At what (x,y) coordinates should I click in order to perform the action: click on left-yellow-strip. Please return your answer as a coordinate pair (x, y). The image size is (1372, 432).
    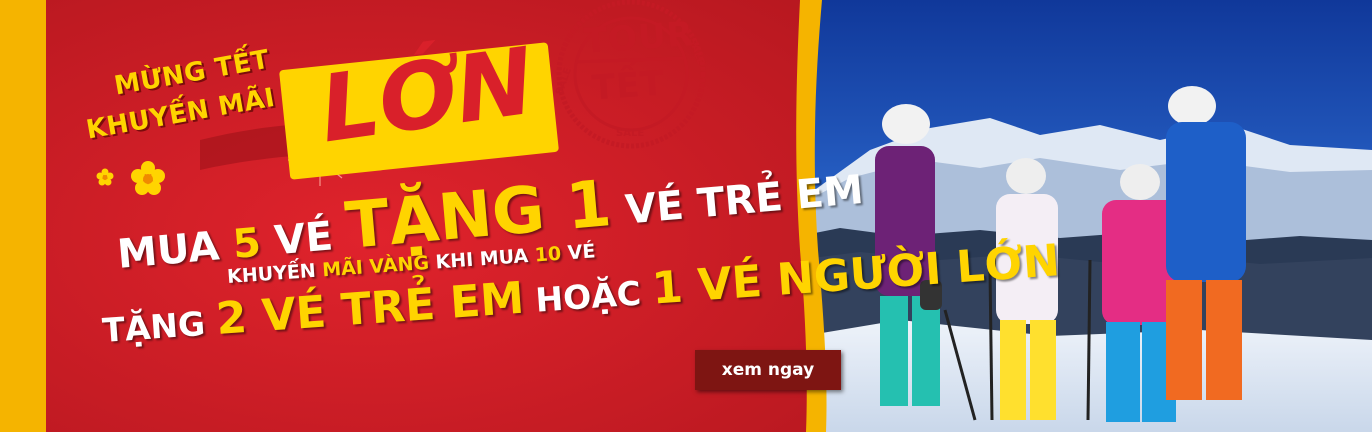
    Looking at the image, I should click on (23, 216).